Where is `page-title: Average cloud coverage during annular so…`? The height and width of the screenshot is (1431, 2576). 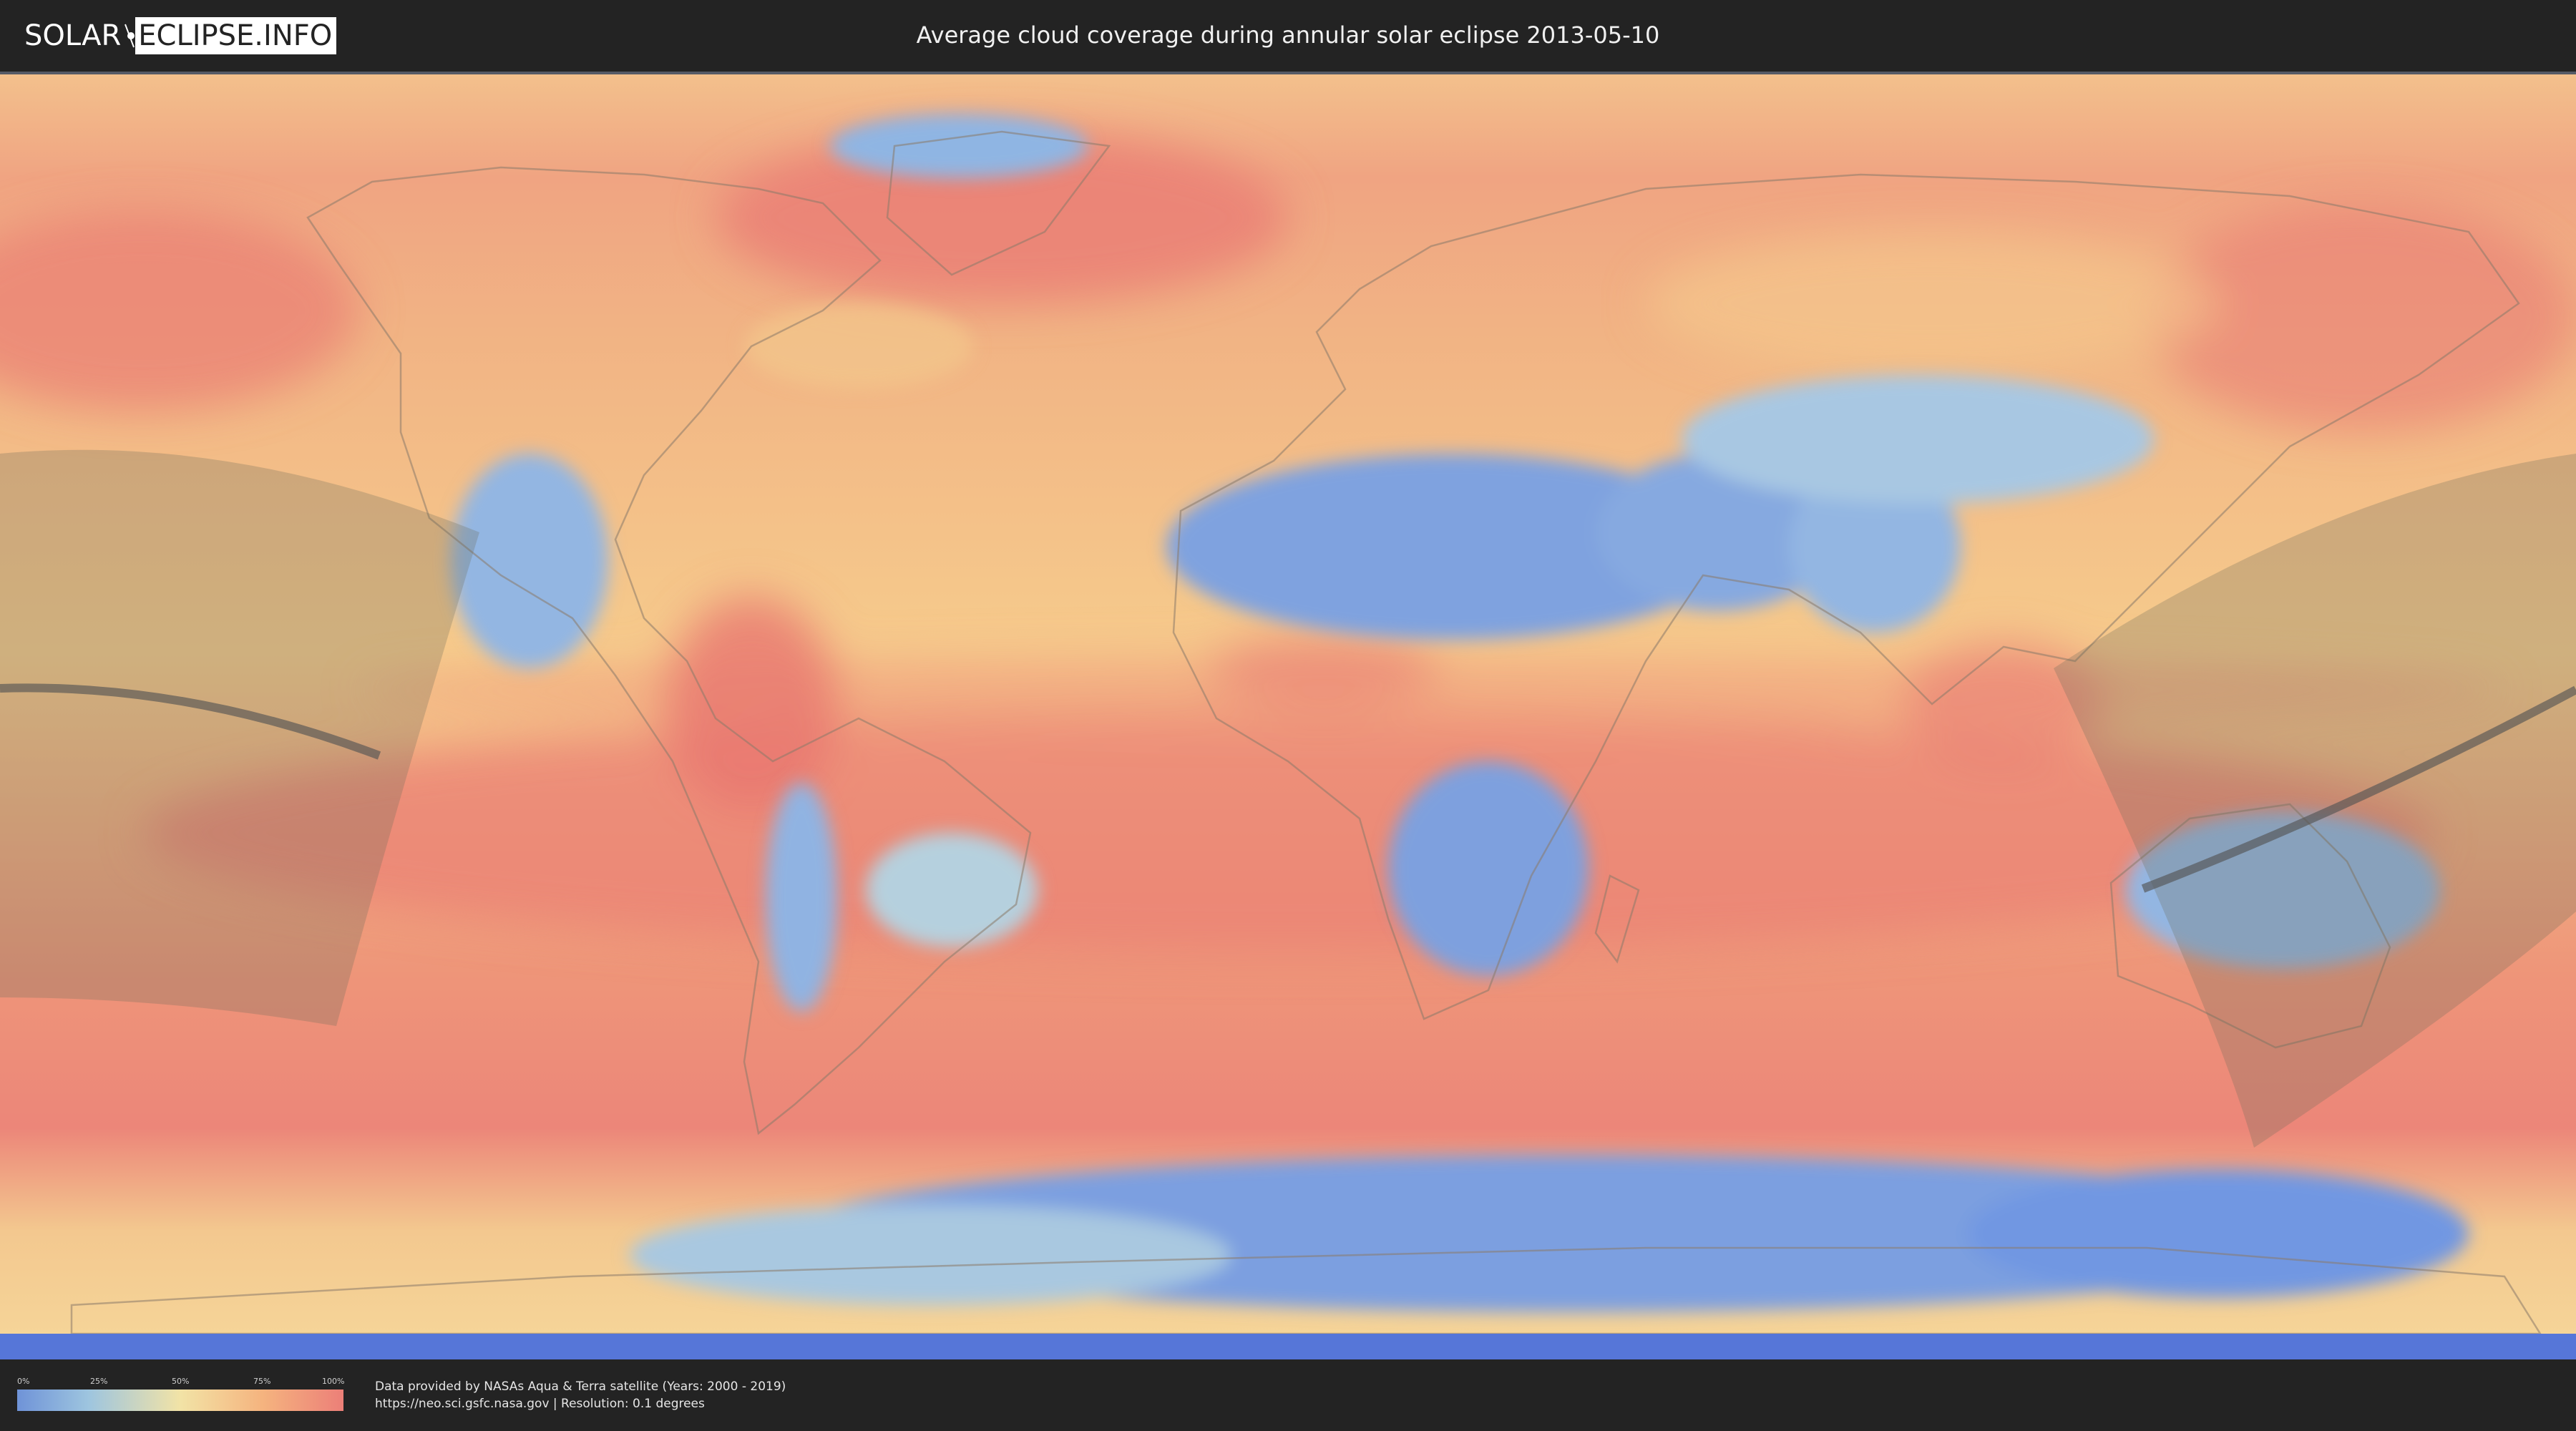
page-title: Average cloud coverage during annular so… is located at coordinates (1288, 35).